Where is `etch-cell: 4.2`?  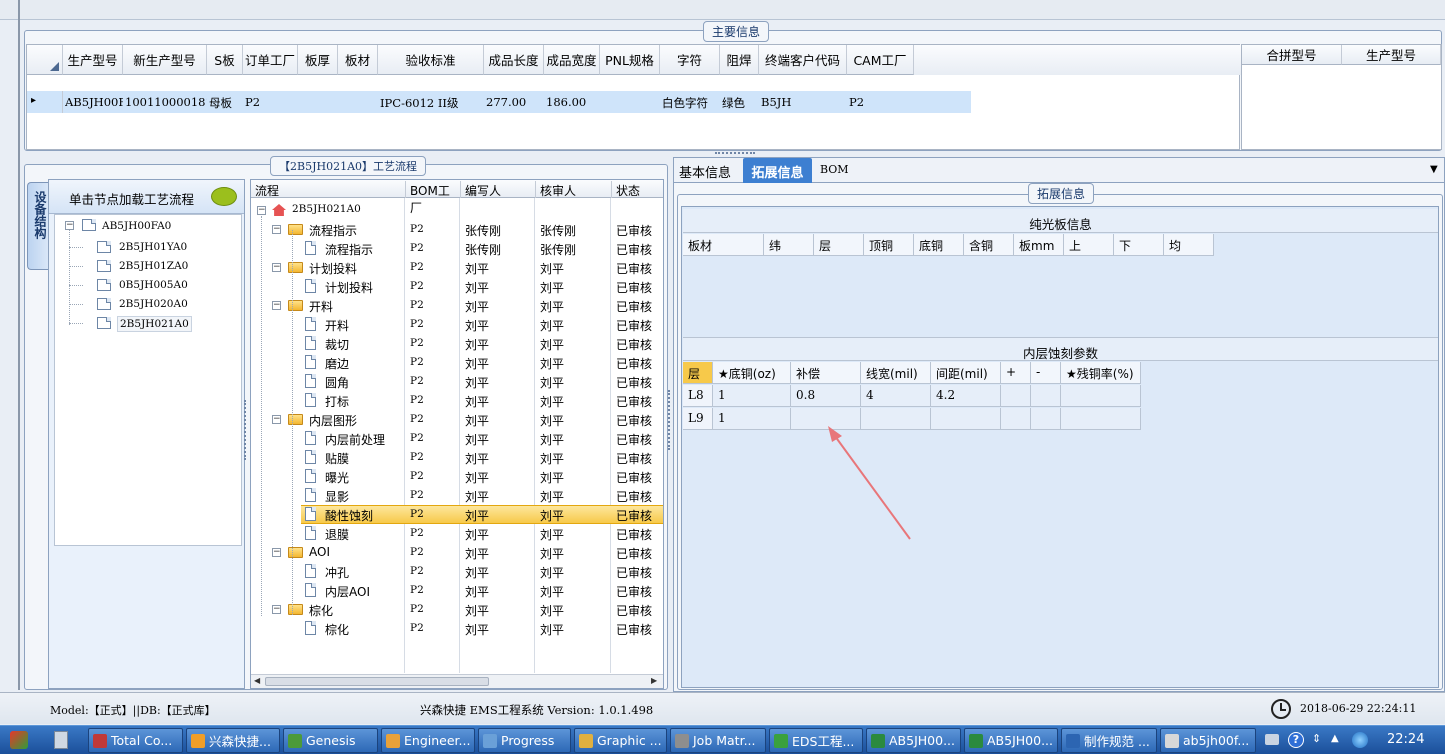 etch-cell: 4.2 is located at coordinates (966, 396).